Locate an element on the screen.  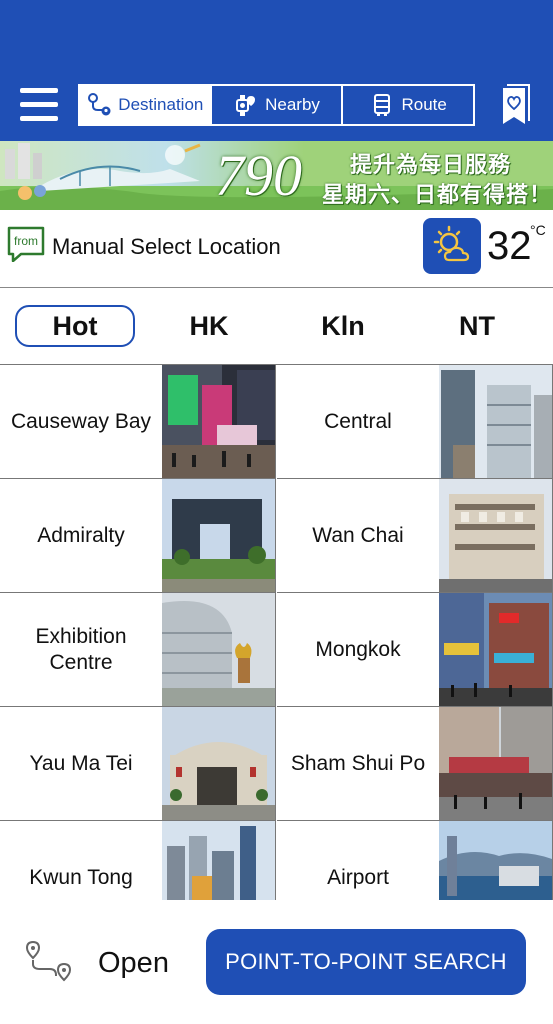
hamburger-menu-icon is located at coordinates (39, 104).